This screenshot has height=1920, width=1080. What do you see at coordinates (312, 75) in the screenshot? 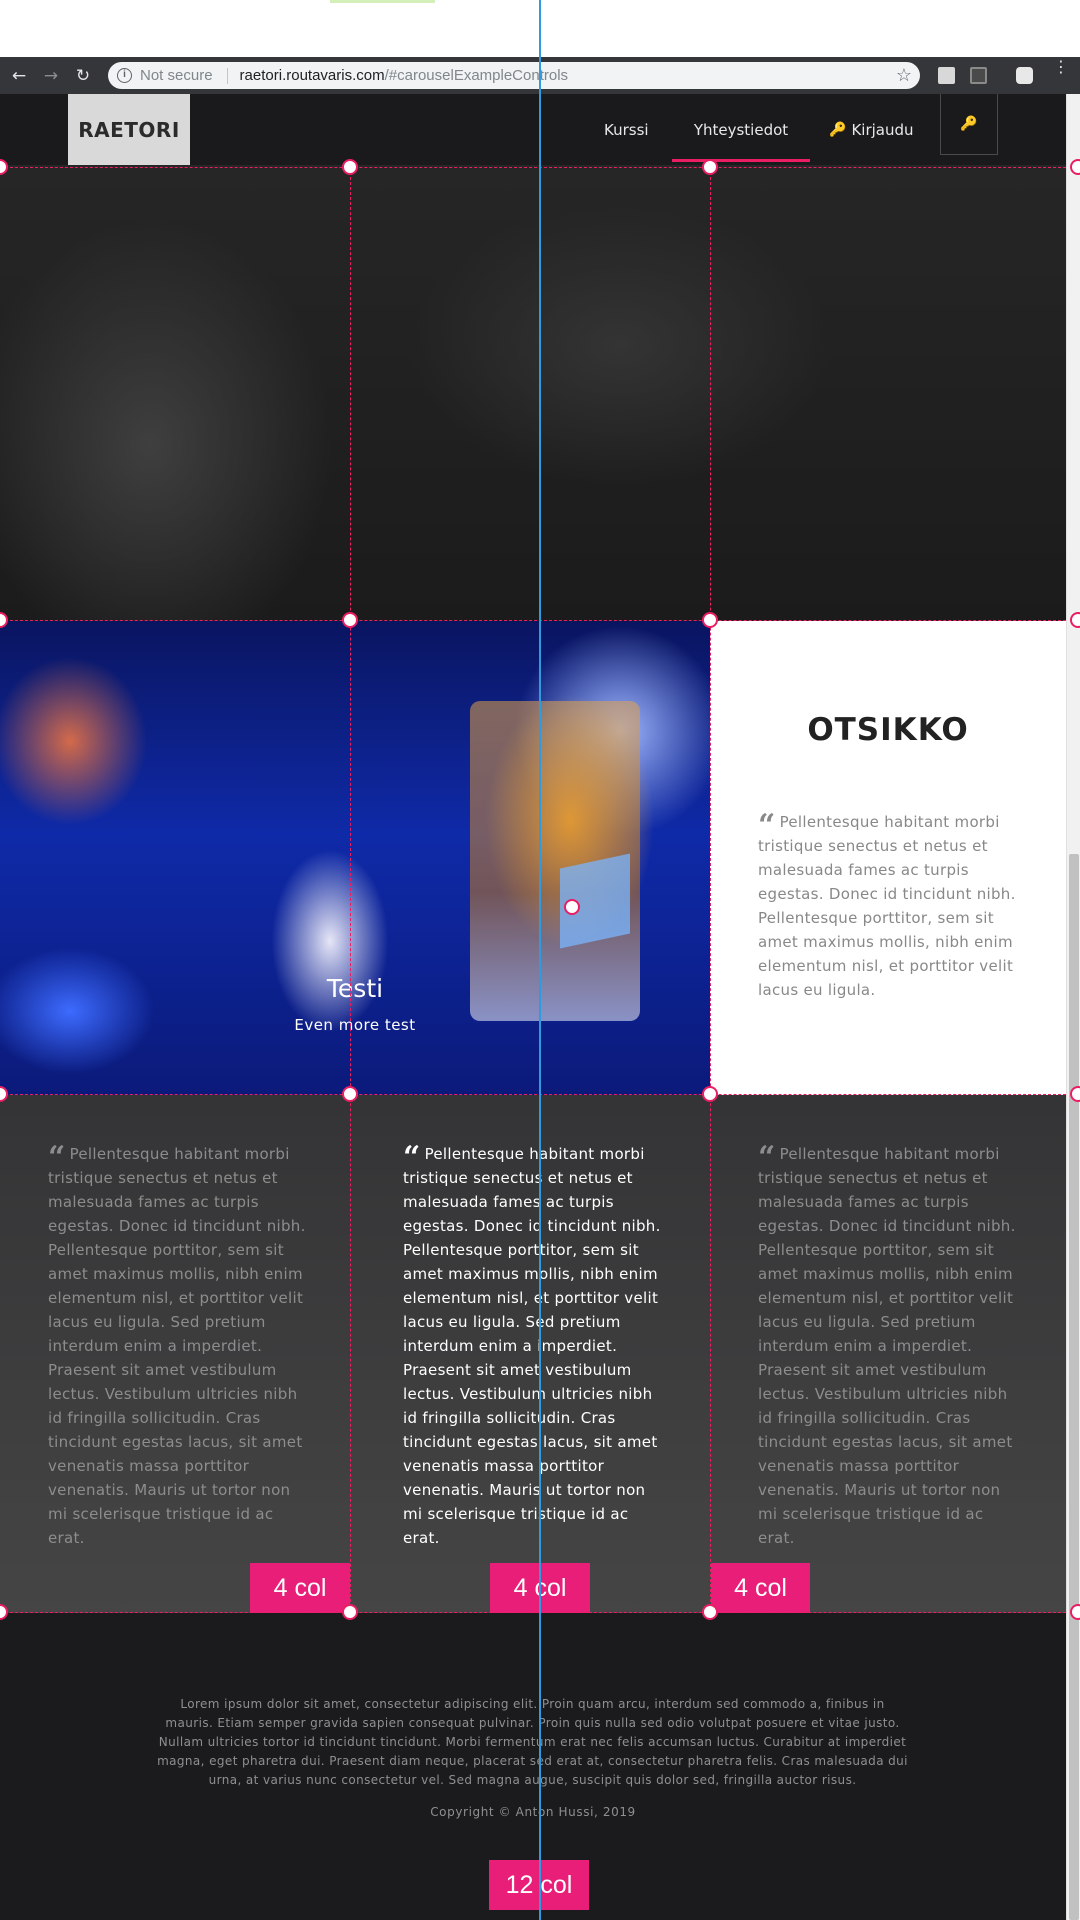
I see `url-host: raetori.routavaris.com` at bounding box center [312, 75].